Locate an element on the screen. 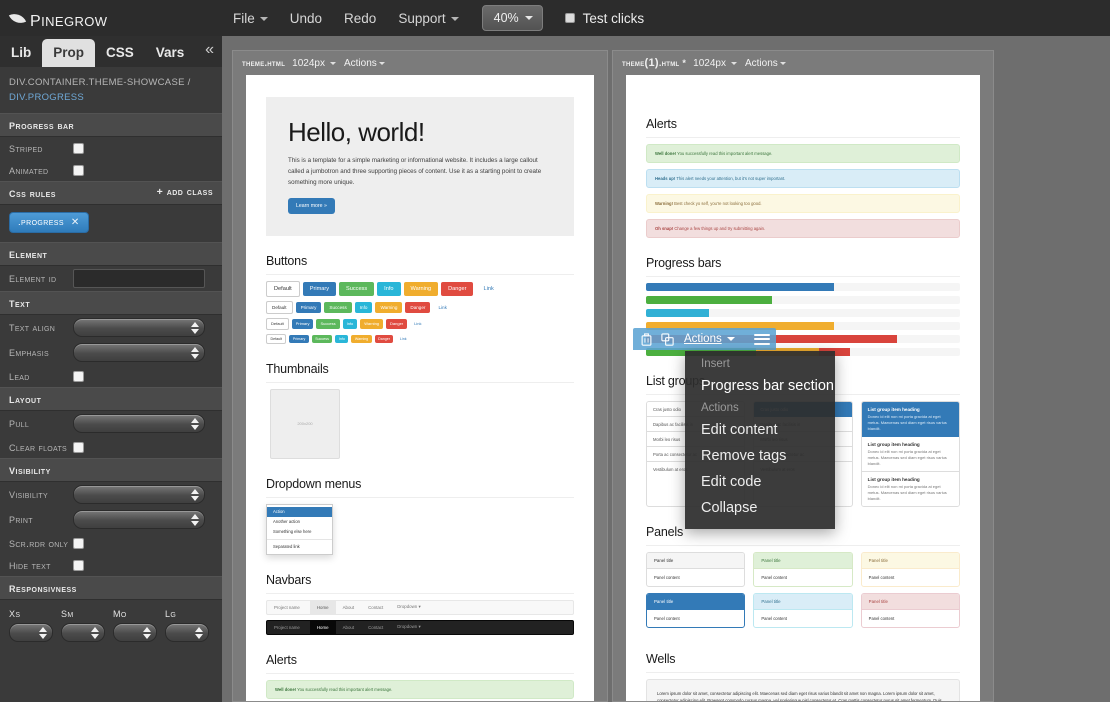 This screenshot has height=702, width=1110. emphasis-select is located at coordinates (139, 353).